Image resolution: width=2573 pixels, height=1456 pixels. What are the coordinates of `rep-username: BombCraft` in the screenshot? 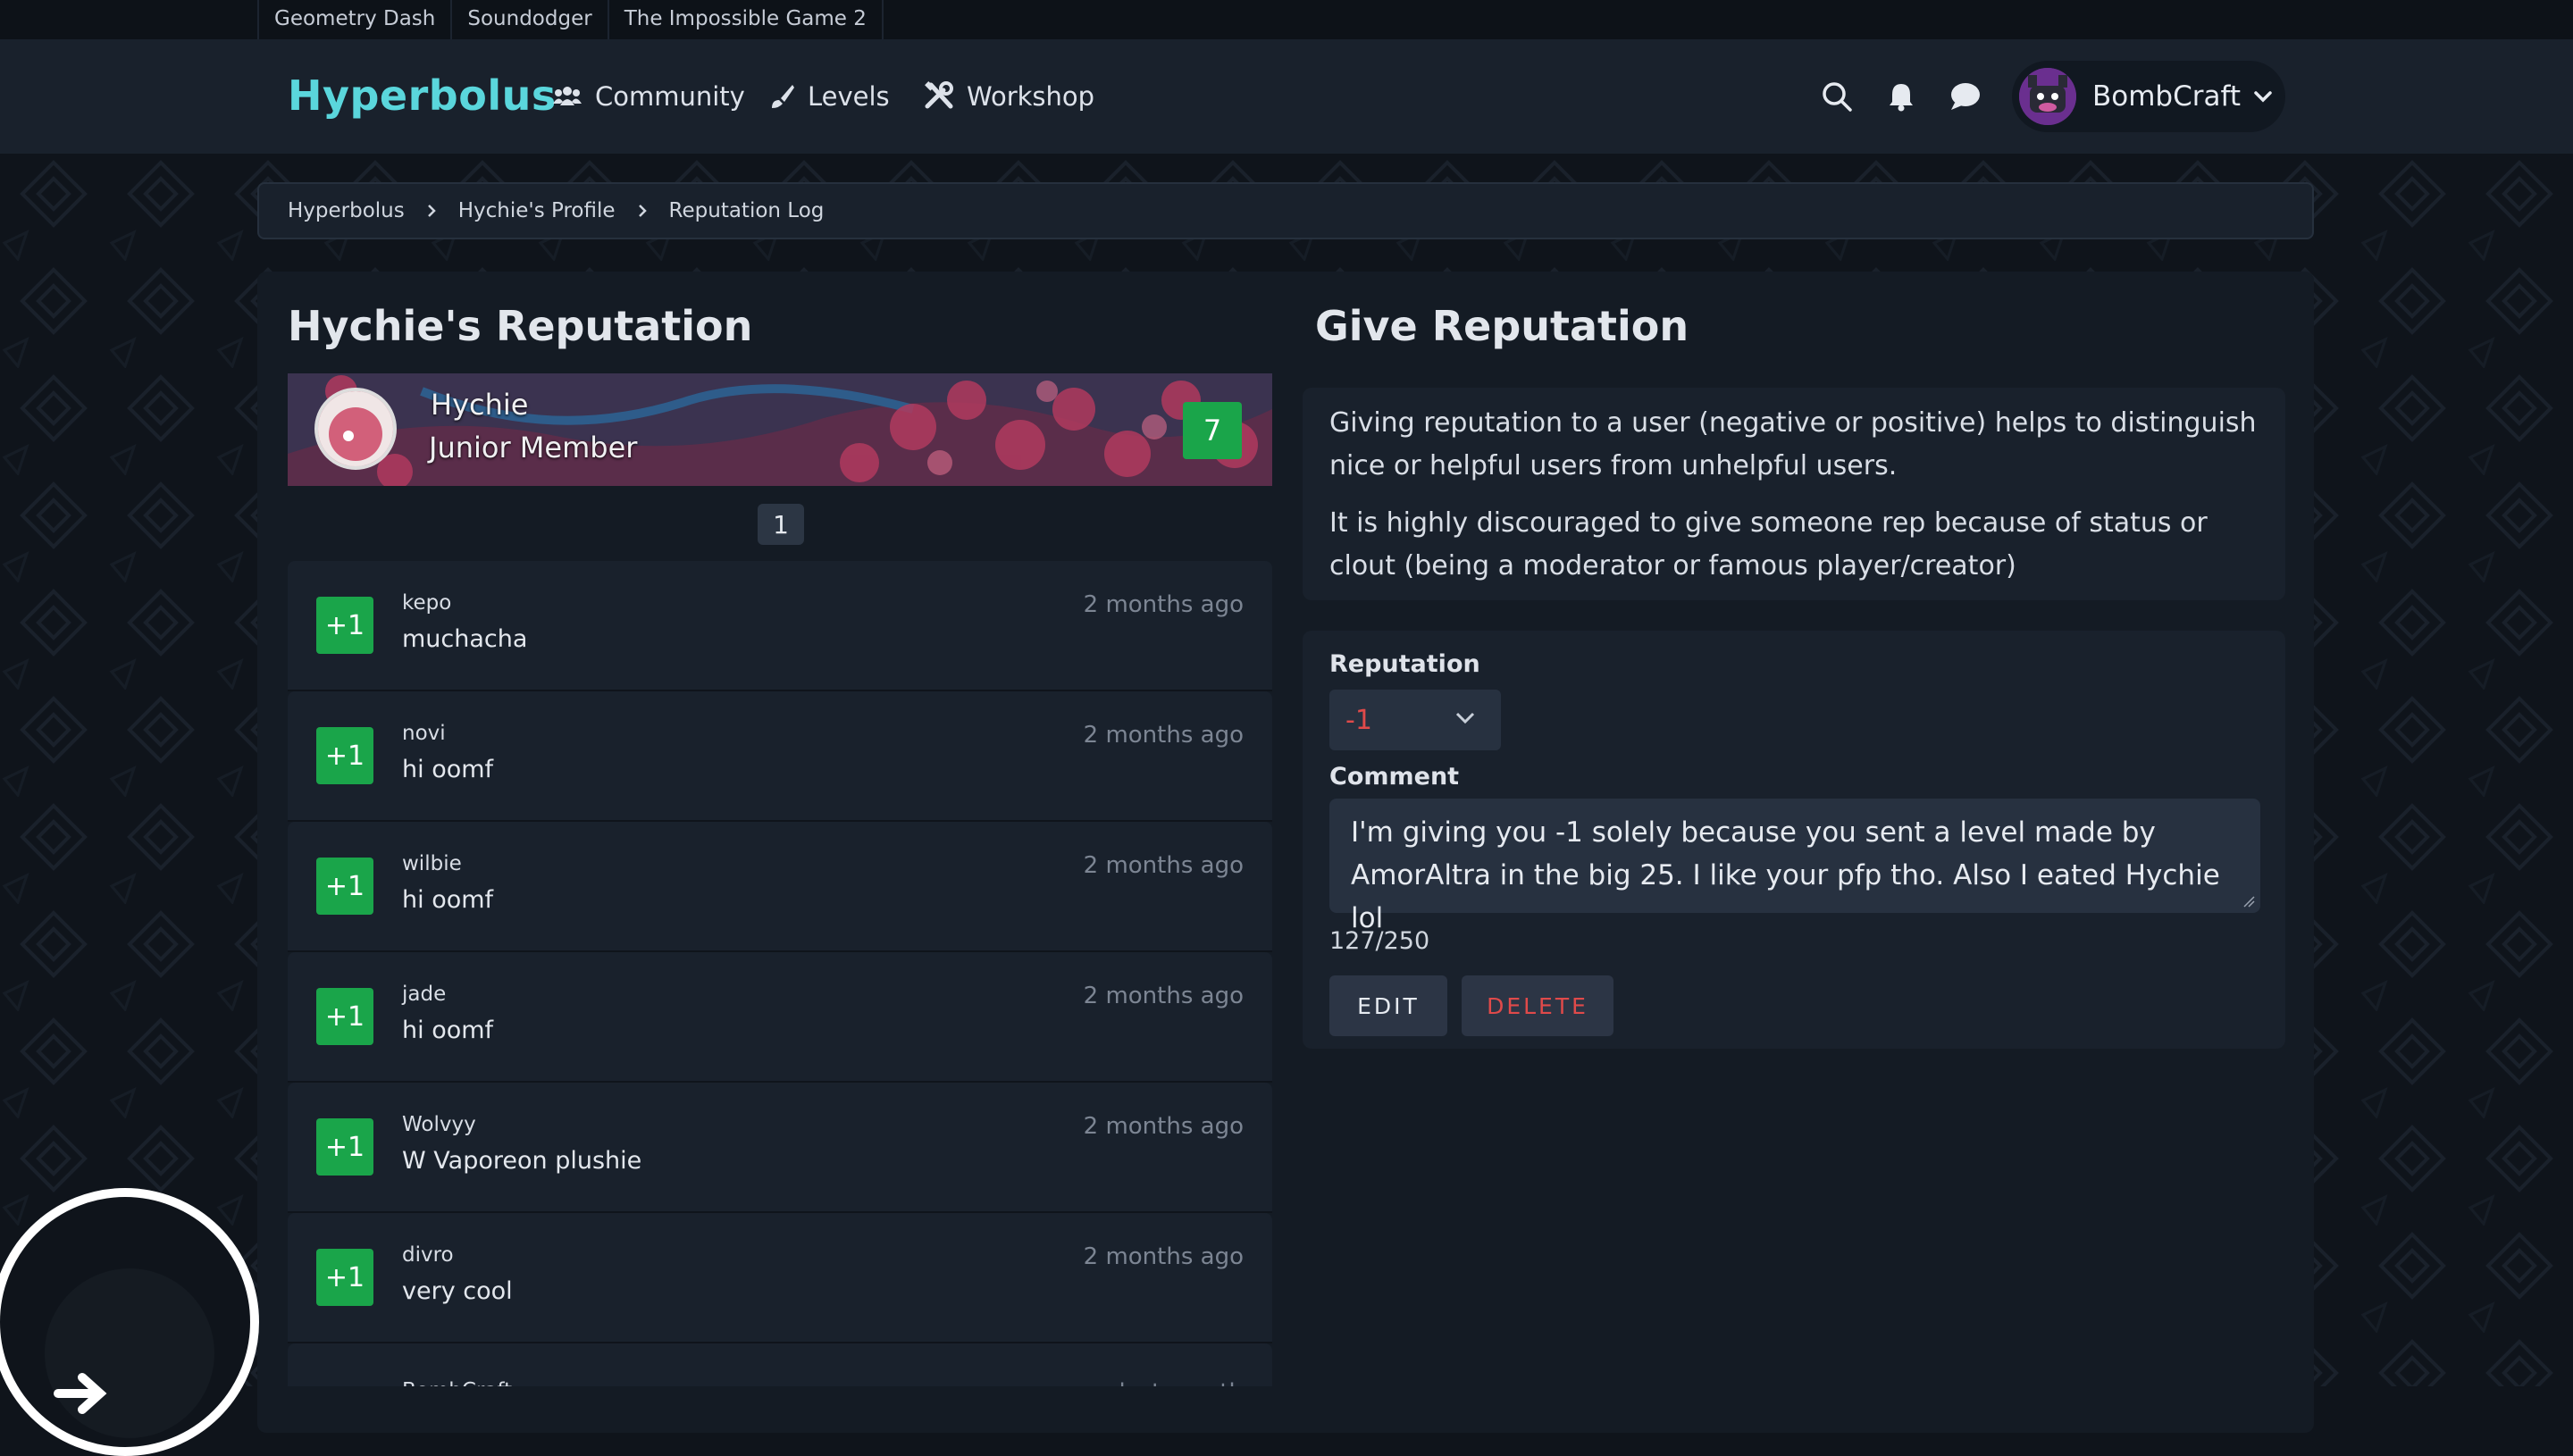 It's located at (457, 1382).